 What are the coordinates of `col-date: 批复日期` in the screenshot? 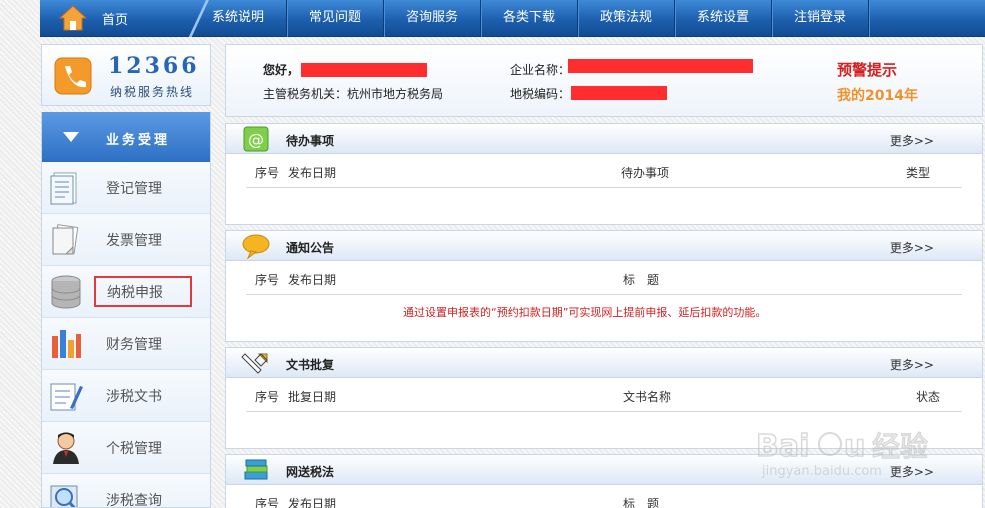 It's located at (312, 397).